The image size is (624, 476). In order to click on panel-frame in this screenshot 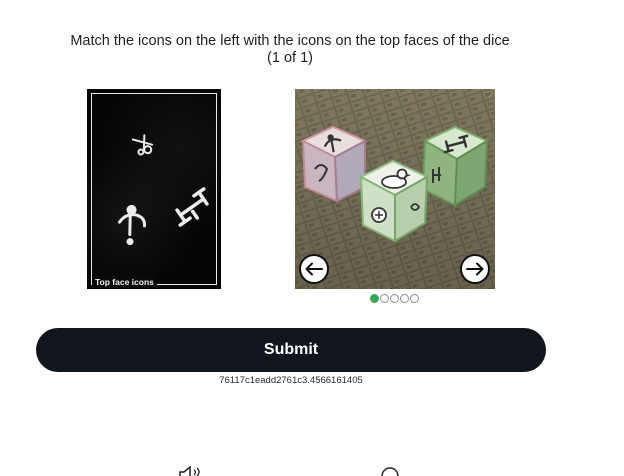, I will do `click(154, 189)`.